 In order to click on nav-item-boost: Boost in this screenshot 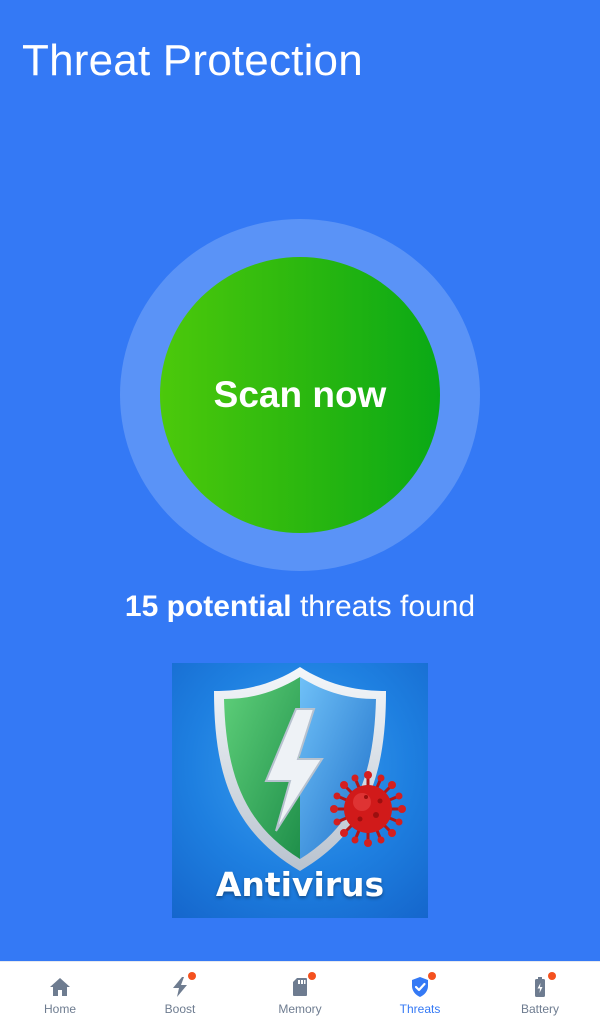, I will do `click(180, 993)`.